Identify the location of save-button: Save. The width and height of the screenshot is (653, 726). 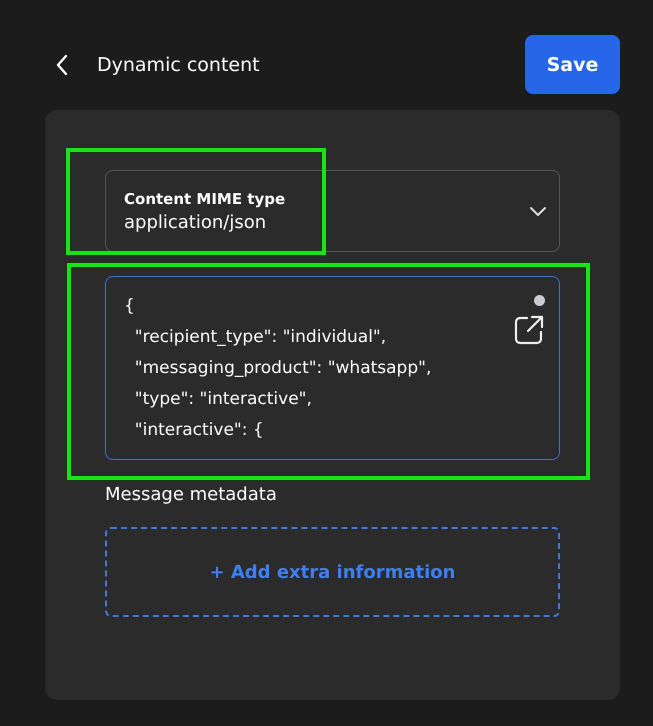
(572, 64).